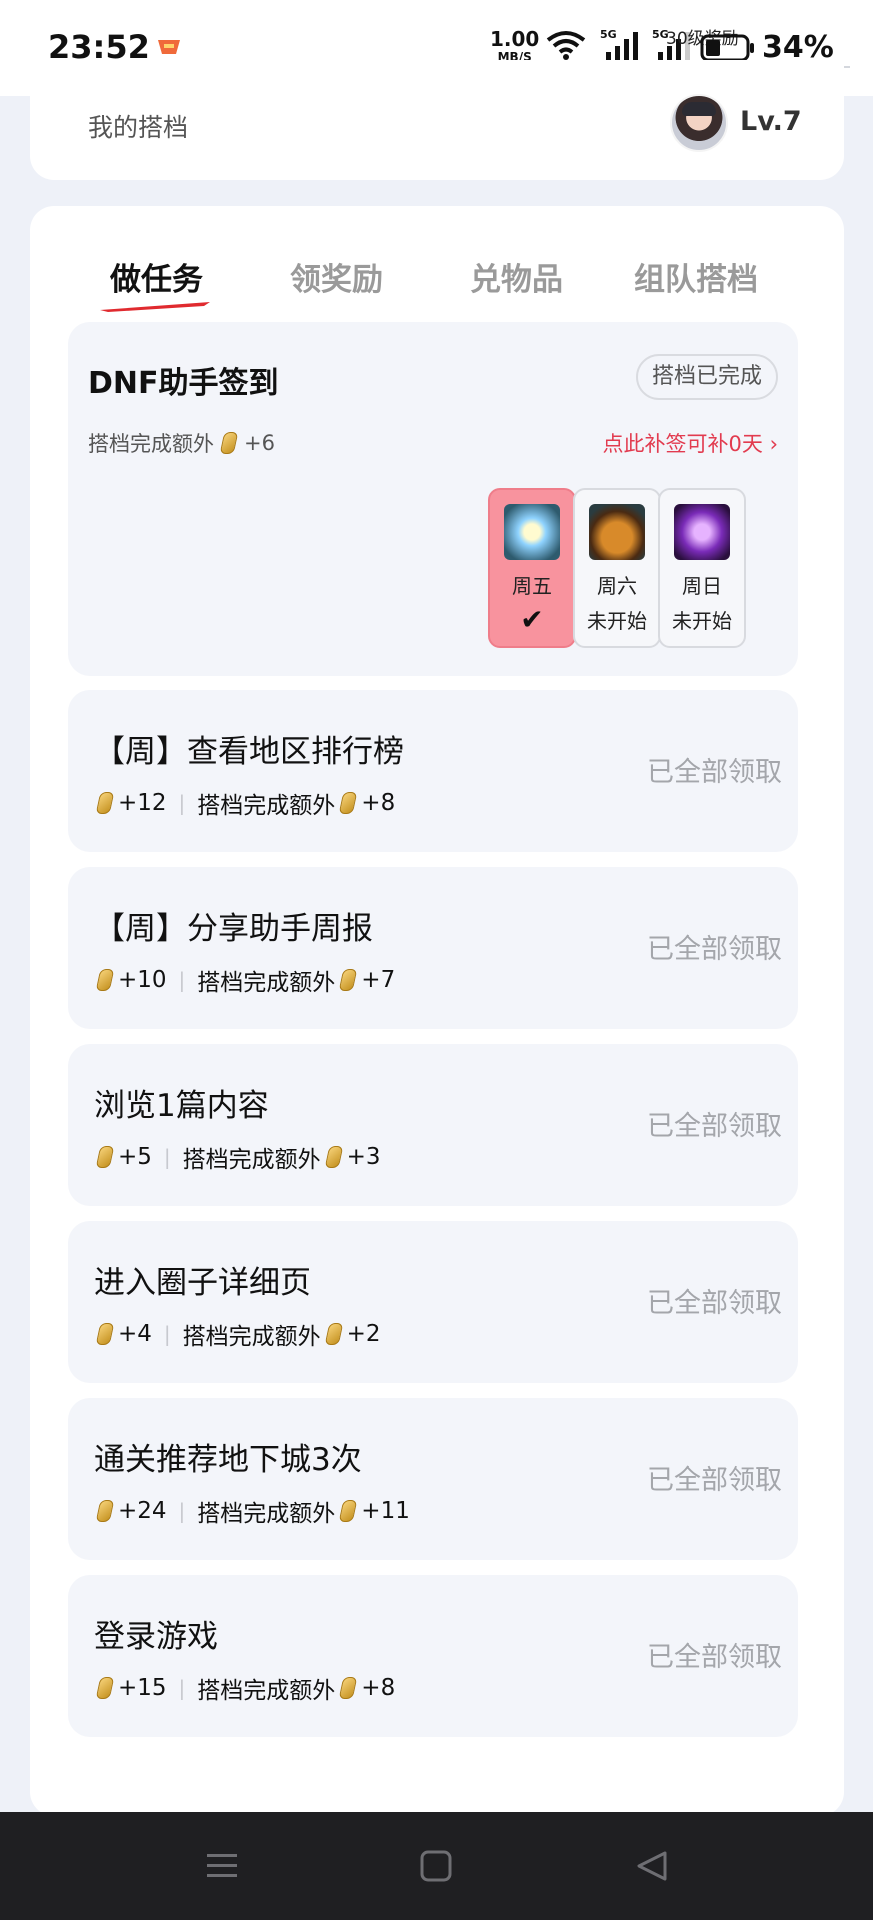 The height and width of the screenshot is (1920, 873). What do you see at coordinates (433, 948) in the screenshot?
I see `task-item: 【周】分享助手周报 +10 | 搭档完成额外 +7 已全部领取` at bounding box center [433, 948].